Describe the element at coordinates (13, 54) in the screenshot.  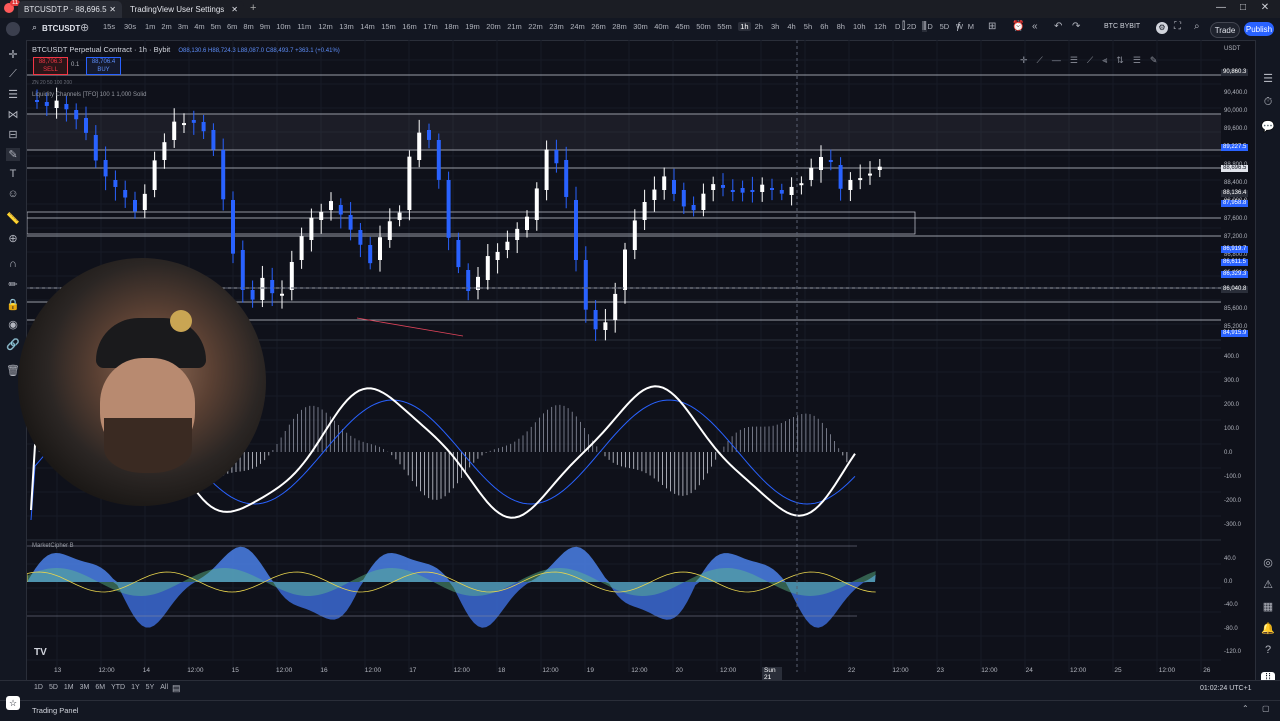
I see `crosshair-icon: ✛` at that location.